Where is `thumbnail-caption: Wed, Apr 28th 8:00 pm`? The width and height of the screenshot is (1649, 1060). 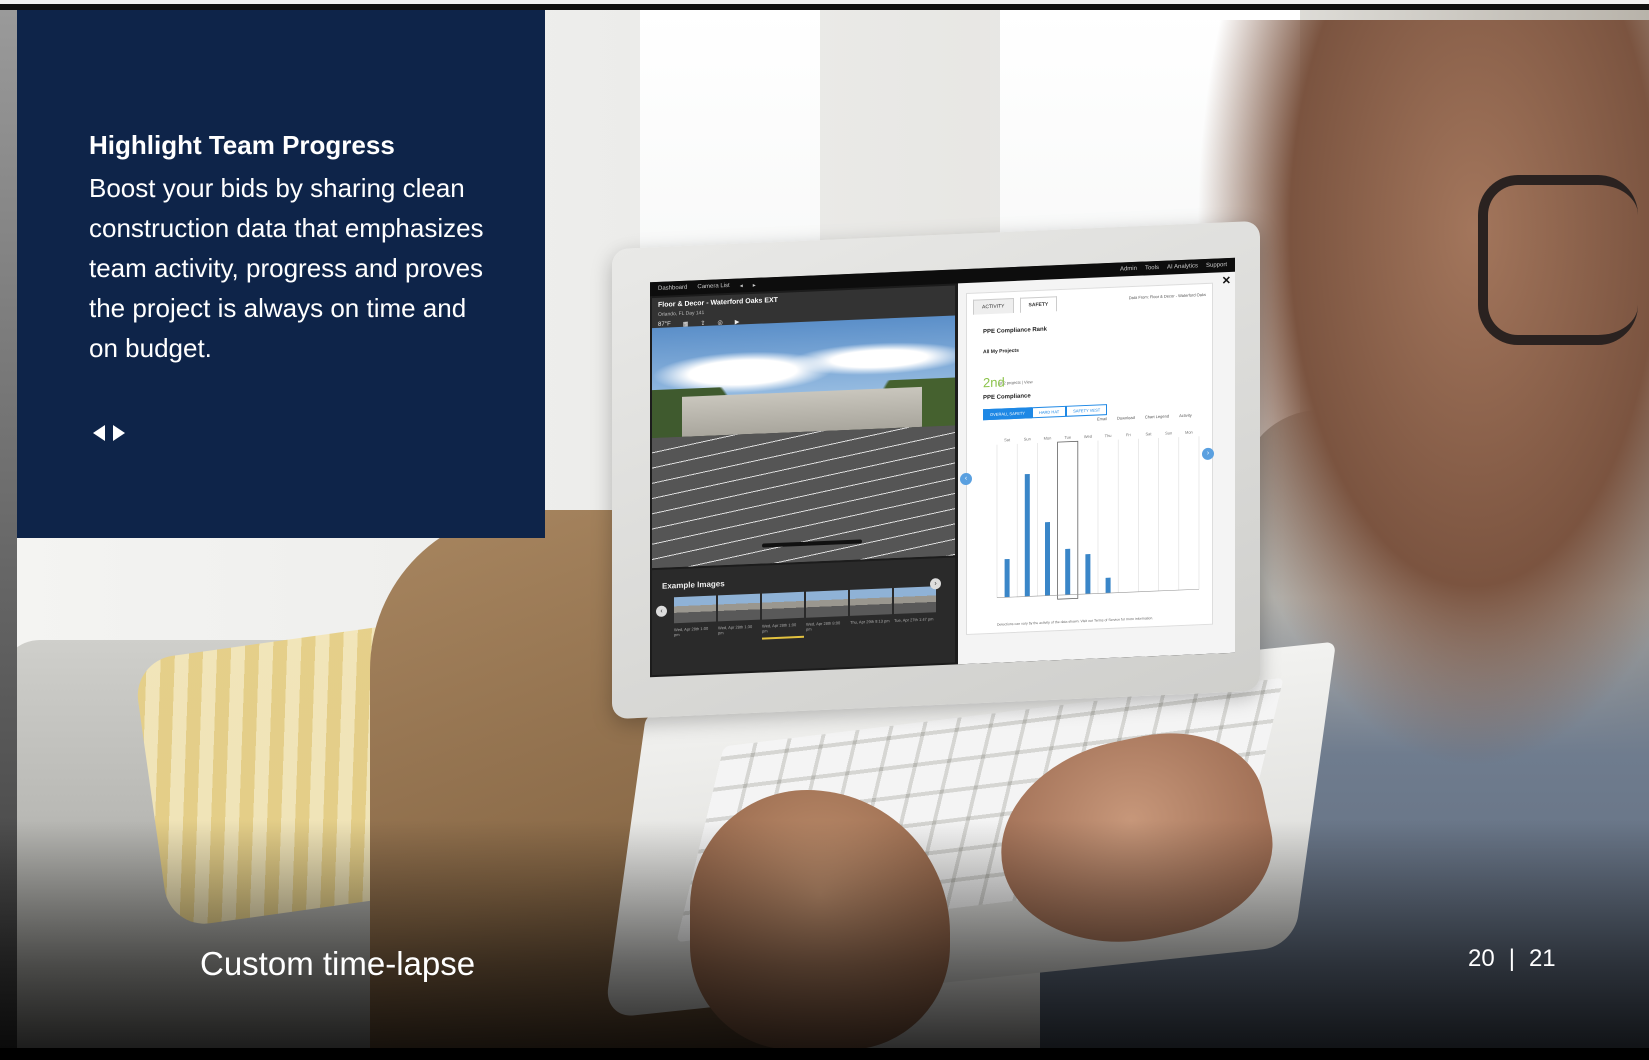 thumbnail-caption: Wed, Apr 28th 8:00 pm is located at coordinates (823, 626).